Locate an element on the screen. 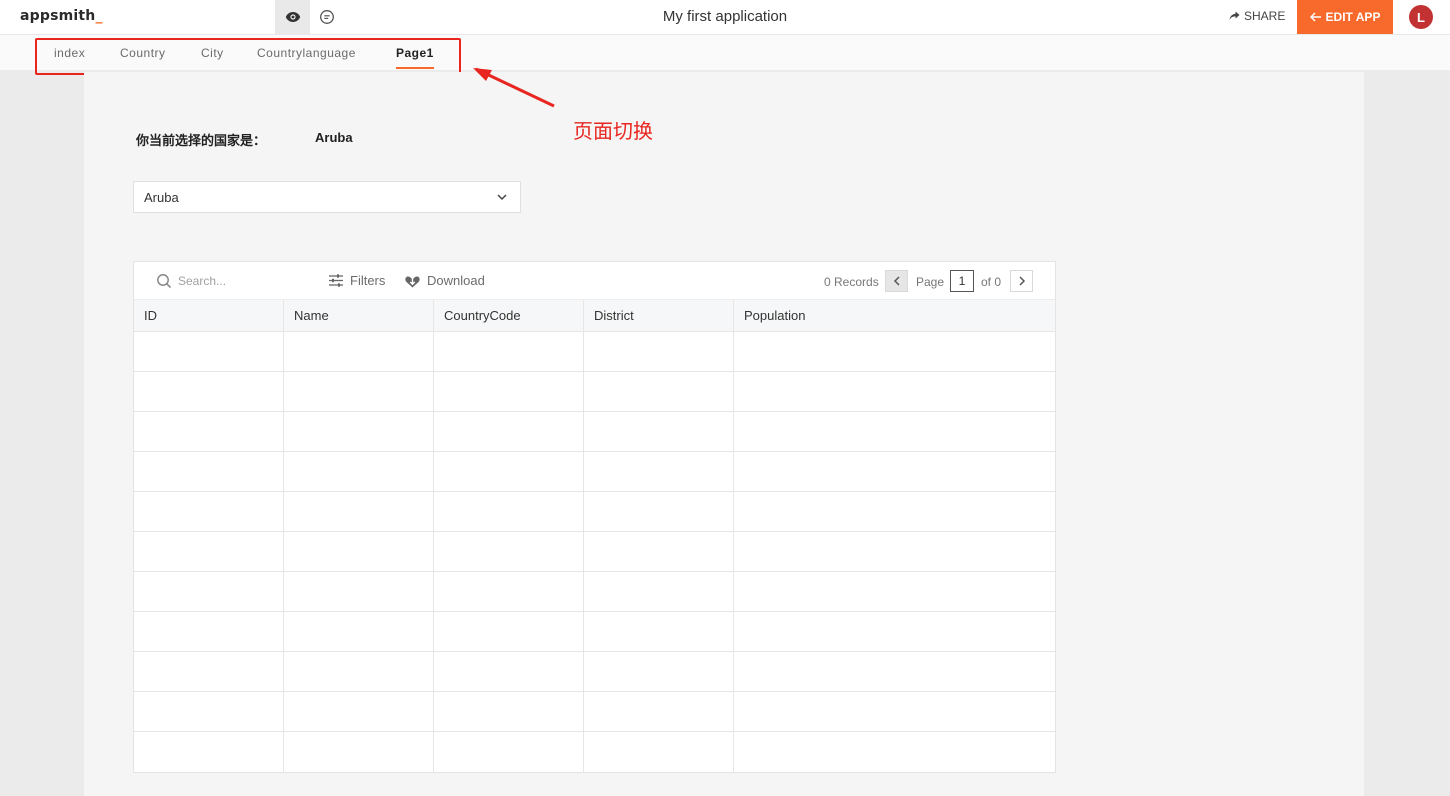 This screenshot has height=796, width=1450. share-arrow-icon is located at coordinates (1234, 15).